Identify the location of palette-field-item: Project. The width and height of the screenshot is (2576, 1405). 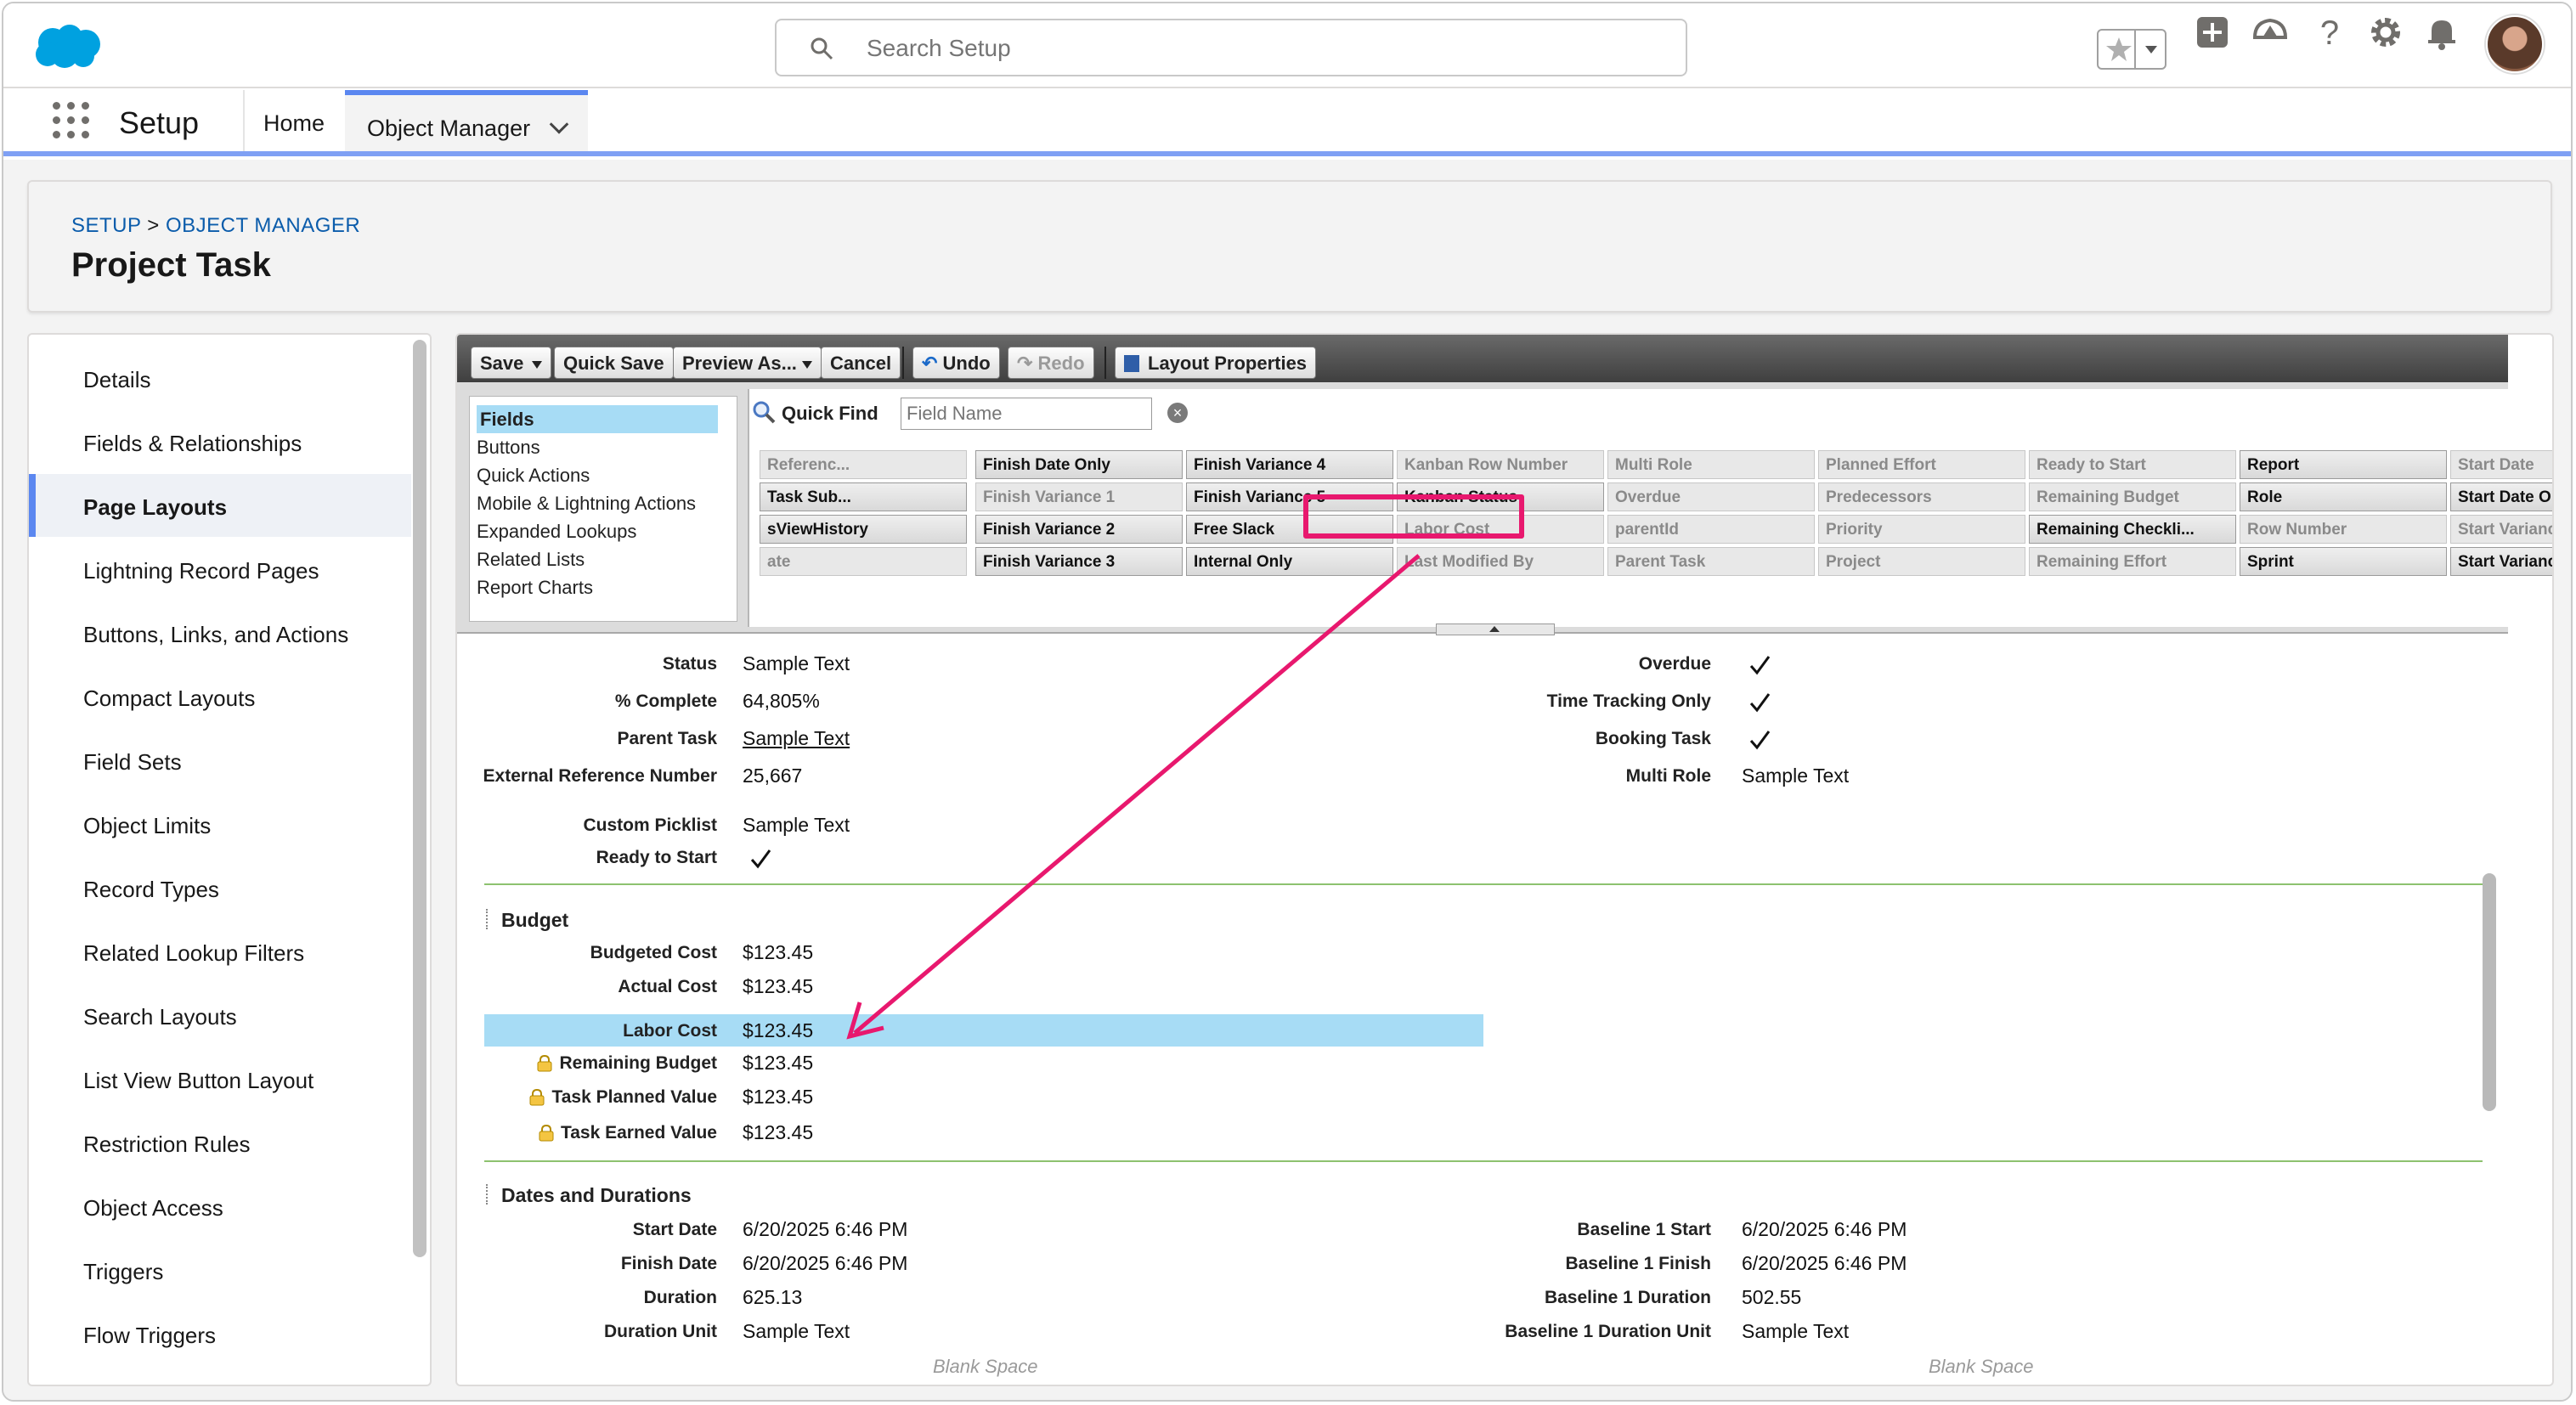
(1921, 561).